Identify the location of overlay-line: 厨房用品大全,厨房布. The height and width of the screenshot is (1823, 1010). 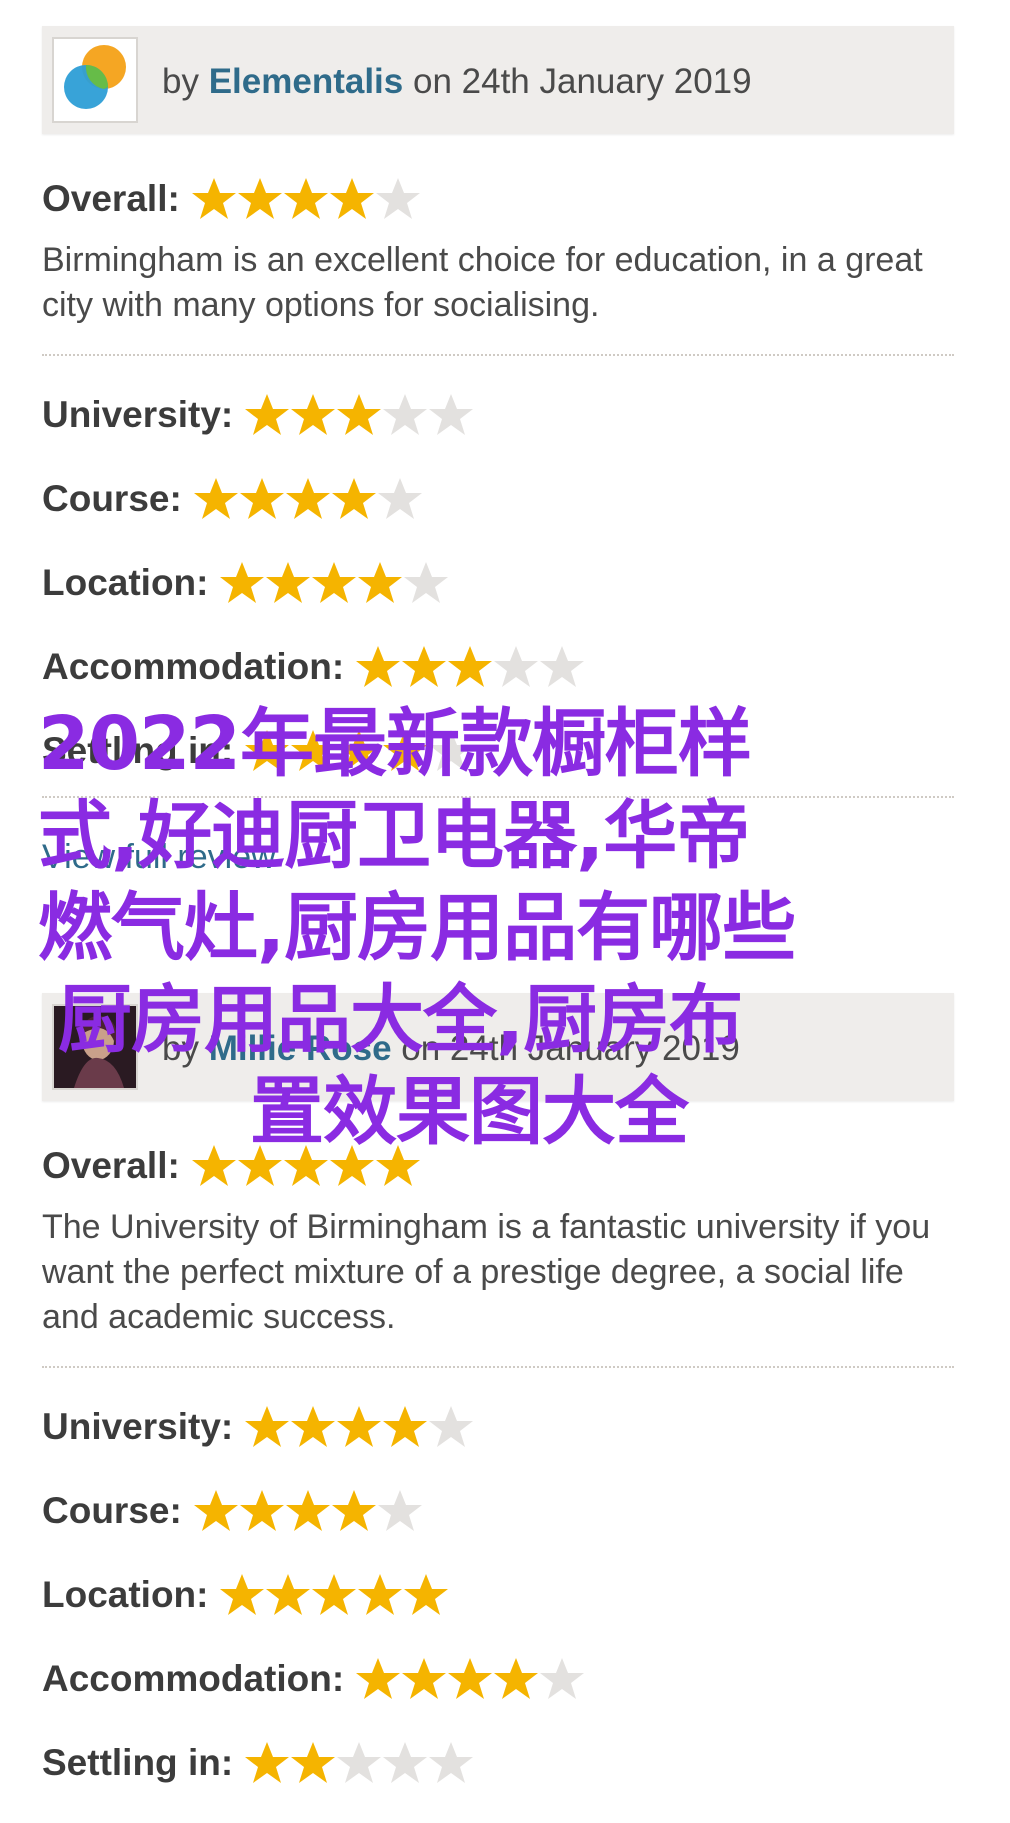
(400, 1020).